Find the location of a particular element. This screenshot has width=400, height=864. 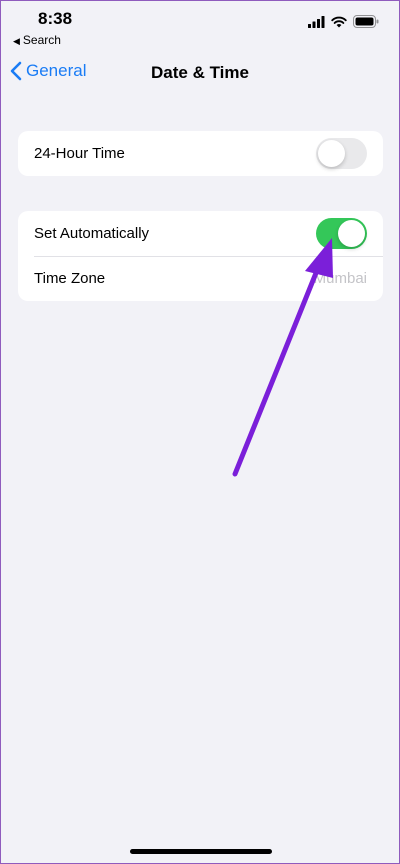

row-label-set-automatically: Set Automatically is located at coordinates (92, 233).